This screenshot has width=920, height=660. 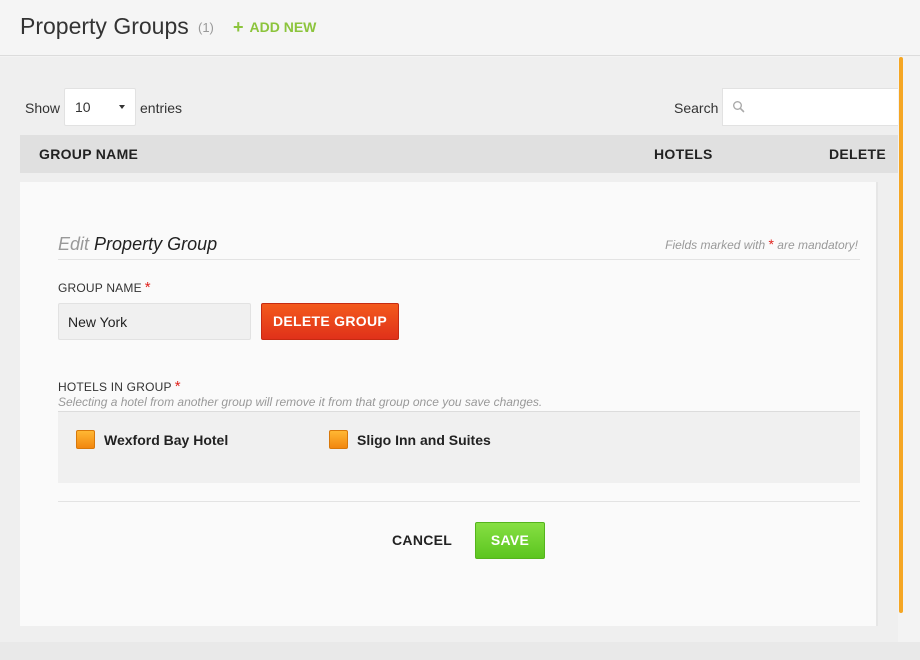 I want to click on add-new-button: + ADD NEW, so click(x=275, y=27).